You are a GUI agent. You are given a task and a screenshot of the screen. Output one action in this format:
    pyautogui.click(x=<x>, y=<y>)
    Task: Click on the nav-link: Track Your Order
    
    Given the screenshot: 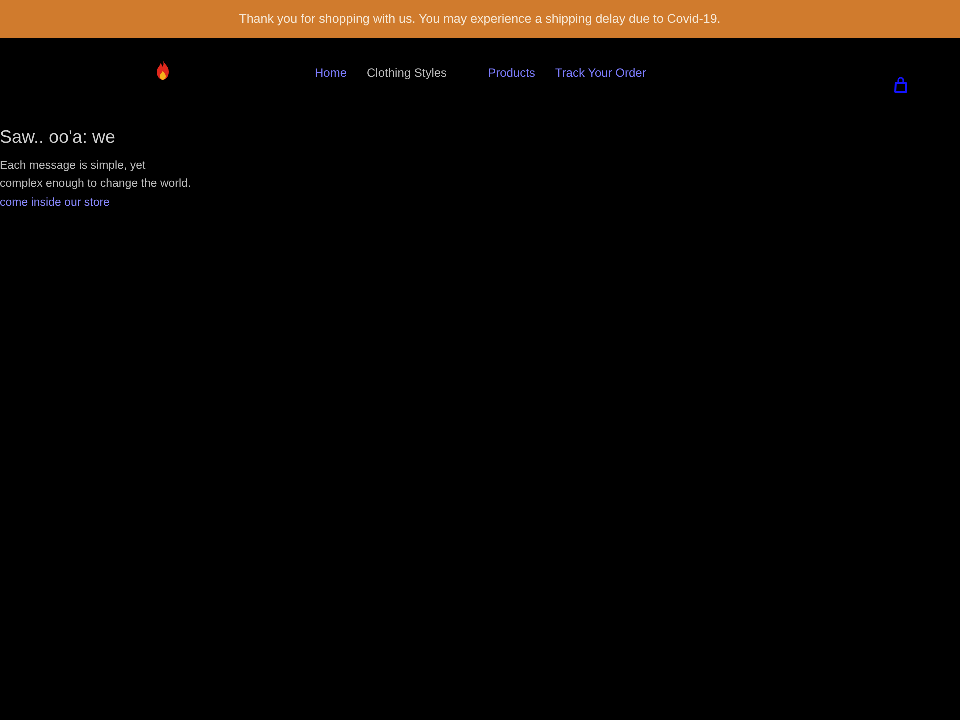 What is the action you would take?
    pyautogui.click(x=600, y=73)
    